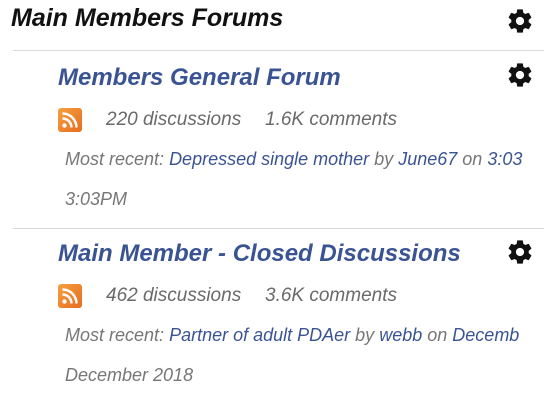  I want to click on forum-title-closed-discussions: Main Member - Closed Discussions, so click(259, 254).